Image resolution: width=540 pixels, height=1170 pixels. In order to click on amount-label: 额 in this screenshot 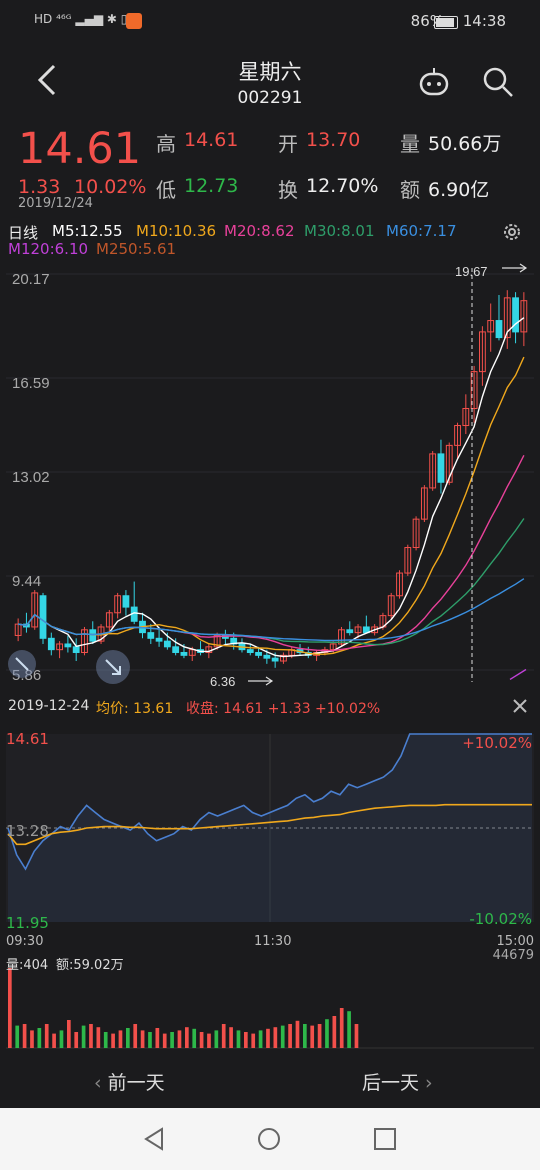, I will do `click(410, 190)`.